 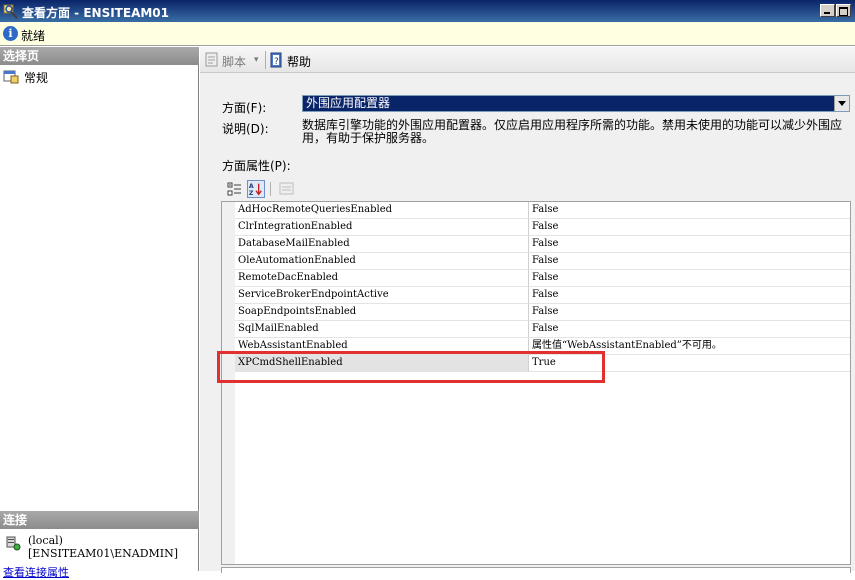 What do you see at coordinates (348, 103) in the screenshot?
I see `facet-selected-value: 外围应用配置器` at bounding box center [348, 103].